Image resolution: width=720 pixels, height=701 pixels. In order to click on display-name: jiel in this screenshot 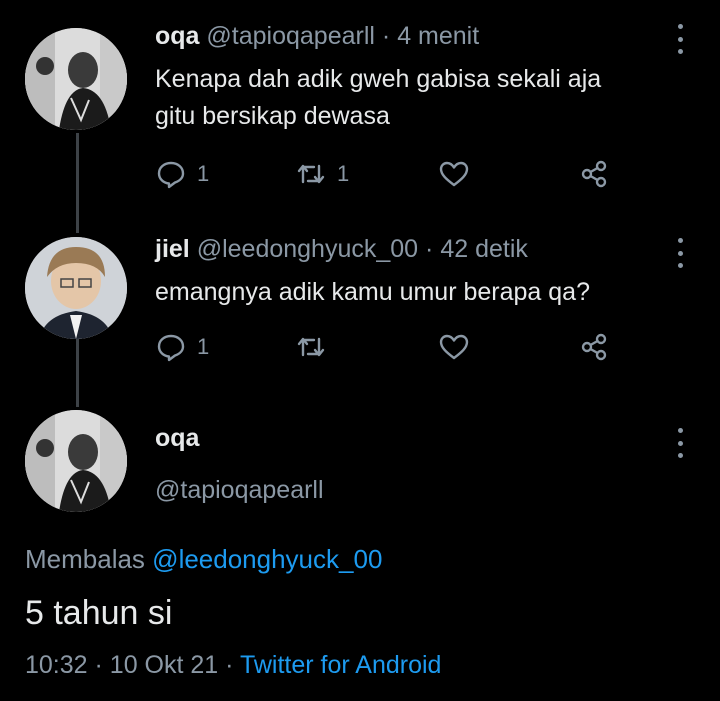, I will do `click(172, 249)`.